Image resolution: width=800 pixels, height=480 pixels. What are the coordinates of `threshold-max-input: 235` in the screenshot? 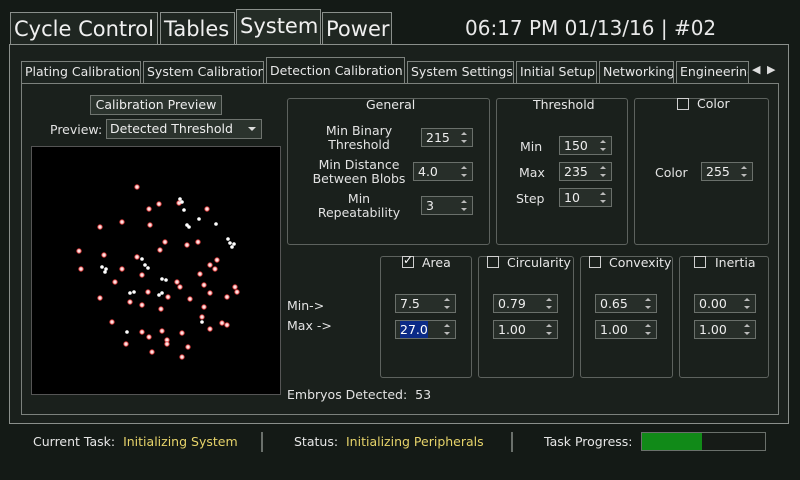 It's located at (585, 171).